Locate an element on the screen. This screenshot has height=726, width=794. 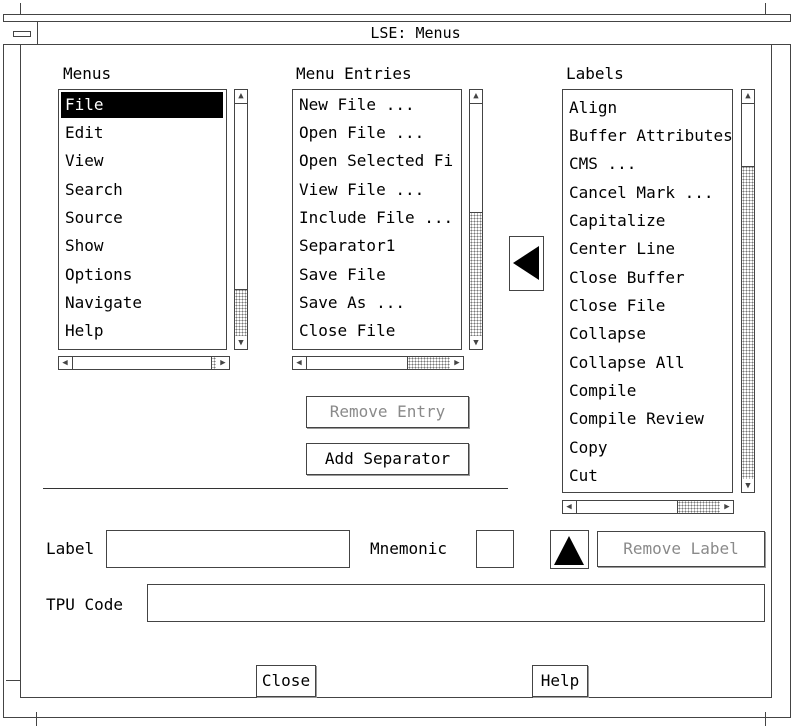
menu-entries-horizontal-scrollbar: ◀ ▶ is located at coordinates (378, 363).